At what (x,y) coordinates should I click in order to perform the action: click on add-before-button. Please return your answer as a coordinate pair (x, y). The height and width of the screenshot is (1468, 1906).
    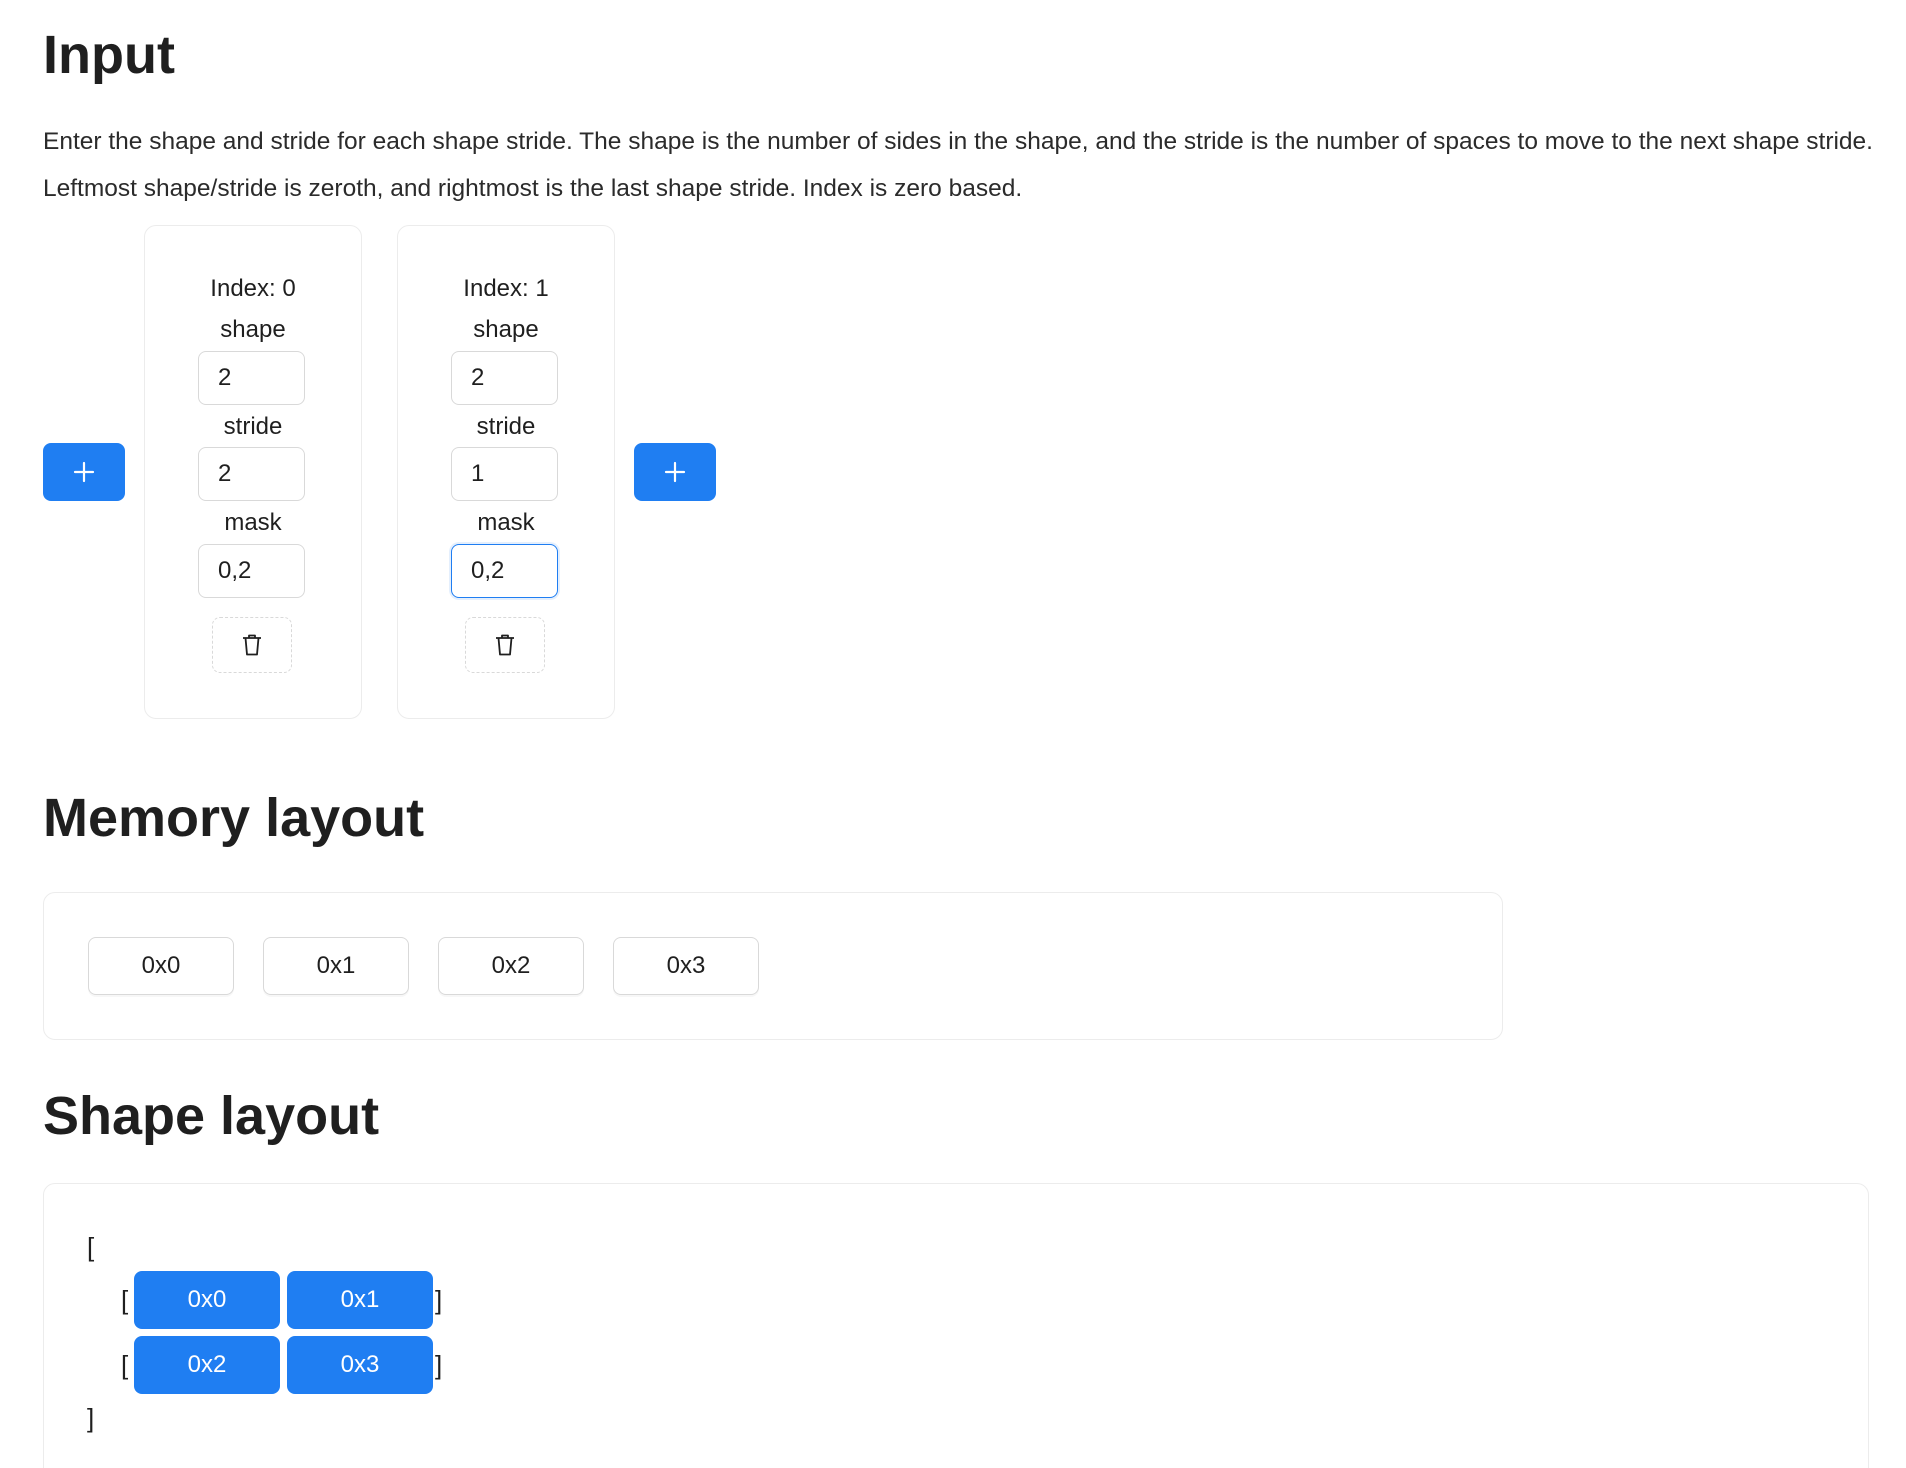
    Looking at the image, I should click on (84, 472).